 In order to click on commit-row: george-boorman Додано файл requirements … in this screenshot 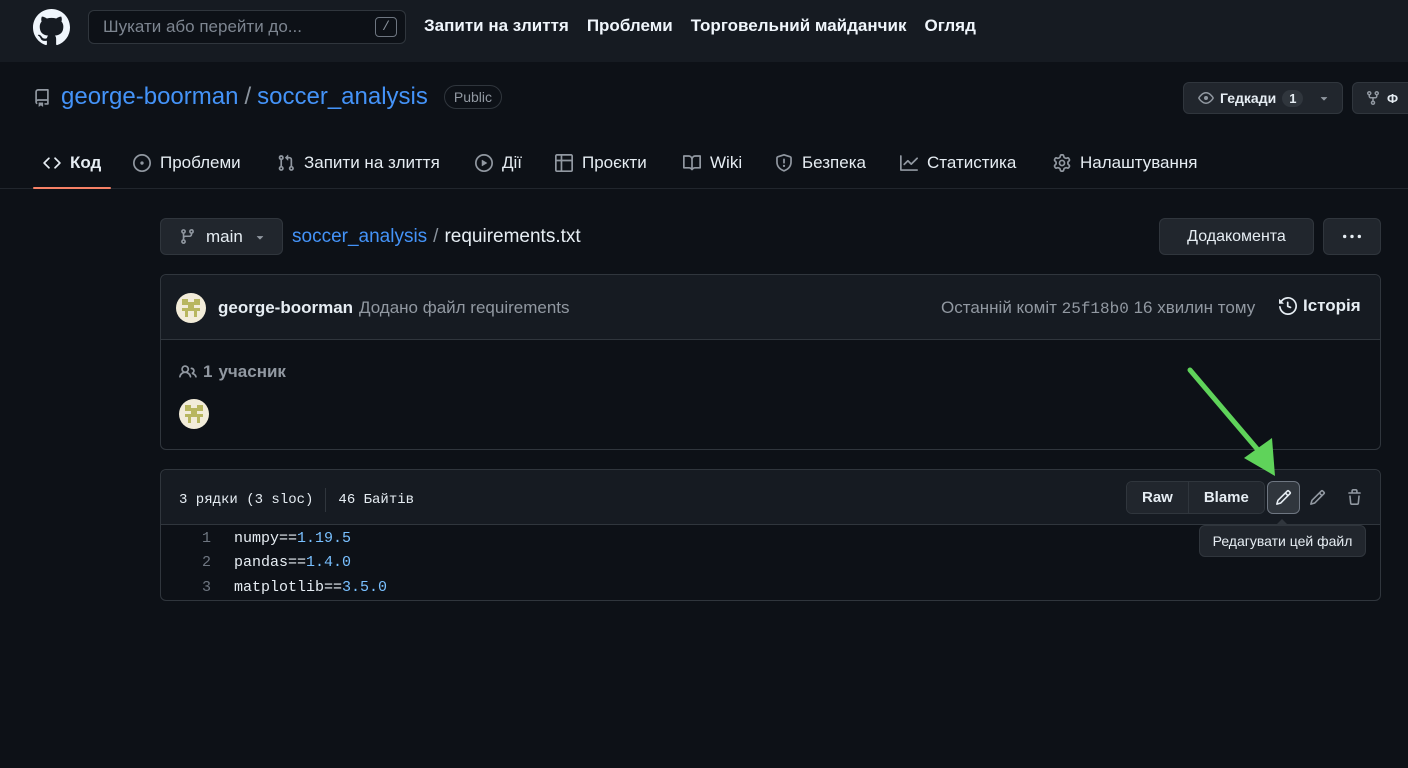, I will do `click(770, 307)`.